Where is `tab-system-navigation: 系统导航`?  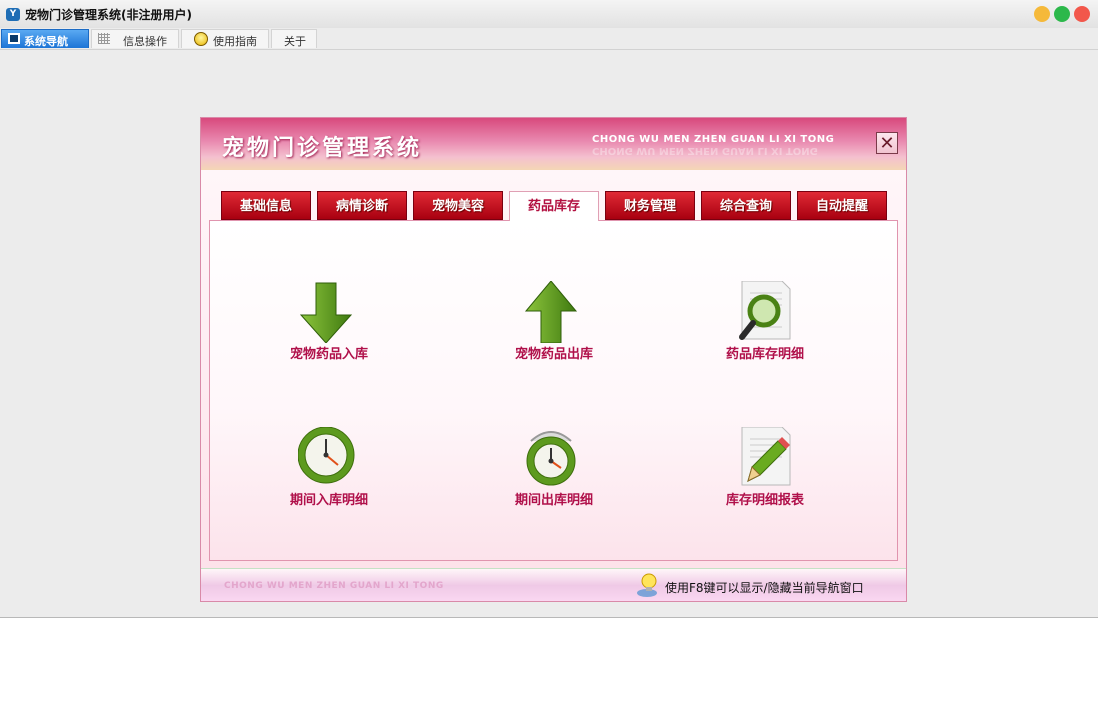 tab-system-navigation: 系统导航 is located at coordinates (45, 38).